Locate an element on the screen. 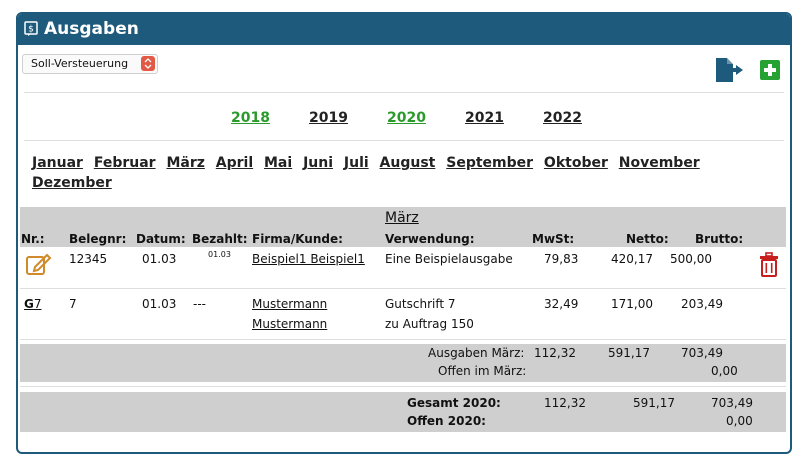 Image resolution: width=800 pixels, height=469 pixels. col-header-verwendung: Verwendung: is located at coordinates (430, 239).